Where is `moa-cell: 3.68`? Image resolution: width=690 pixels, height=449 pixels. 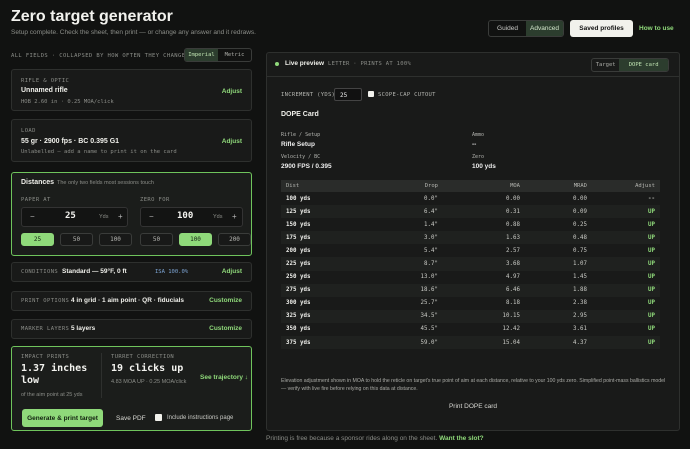
moa-cell: 3.68 is located at coordinates (484, 264).